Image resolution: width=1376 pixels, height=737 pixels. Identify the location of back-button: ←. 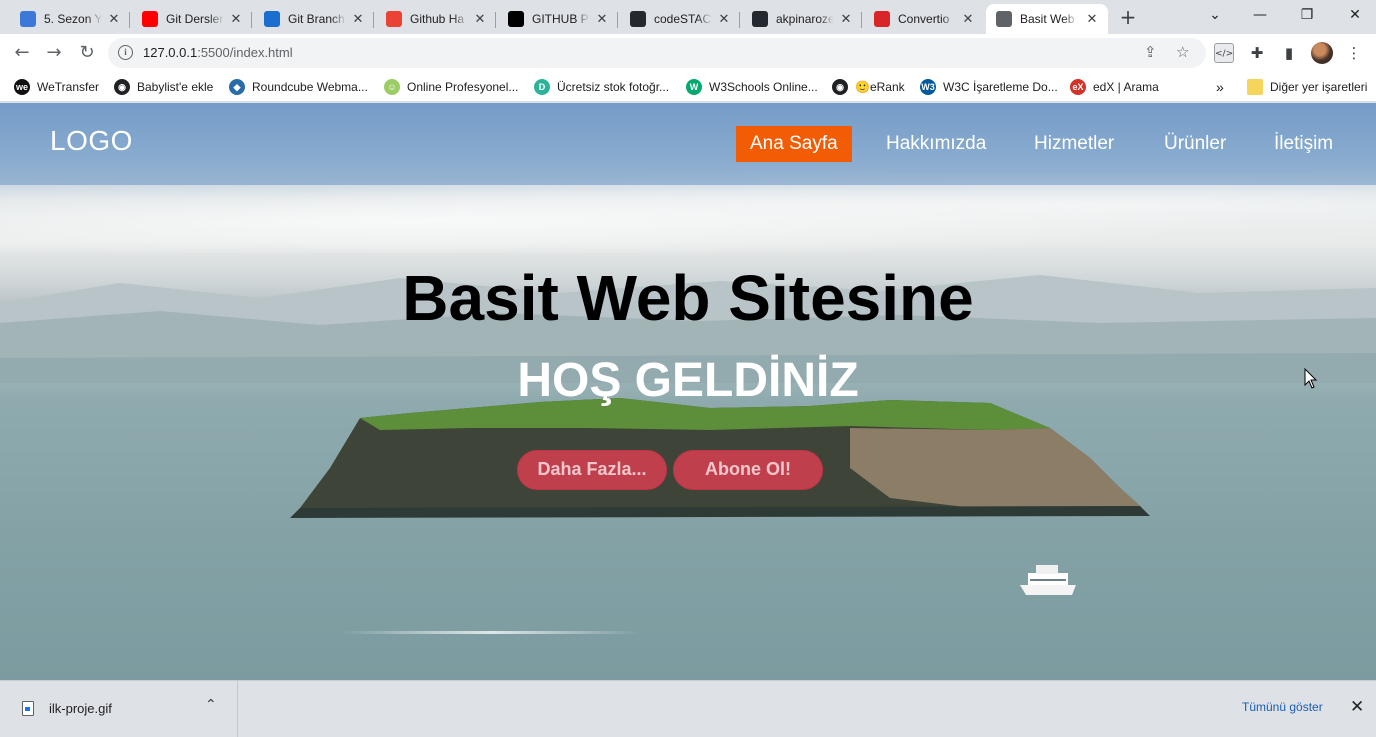
(22, 53).